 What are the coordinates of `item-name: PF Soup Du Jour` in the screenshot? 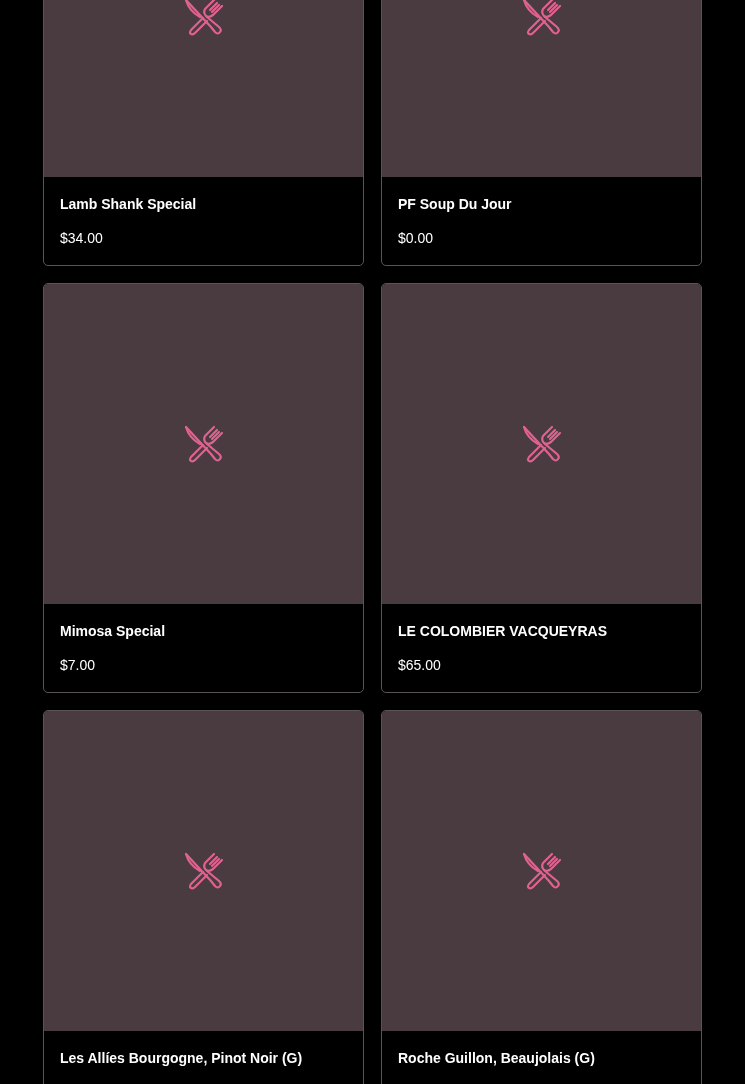 It's located at (455, 204).